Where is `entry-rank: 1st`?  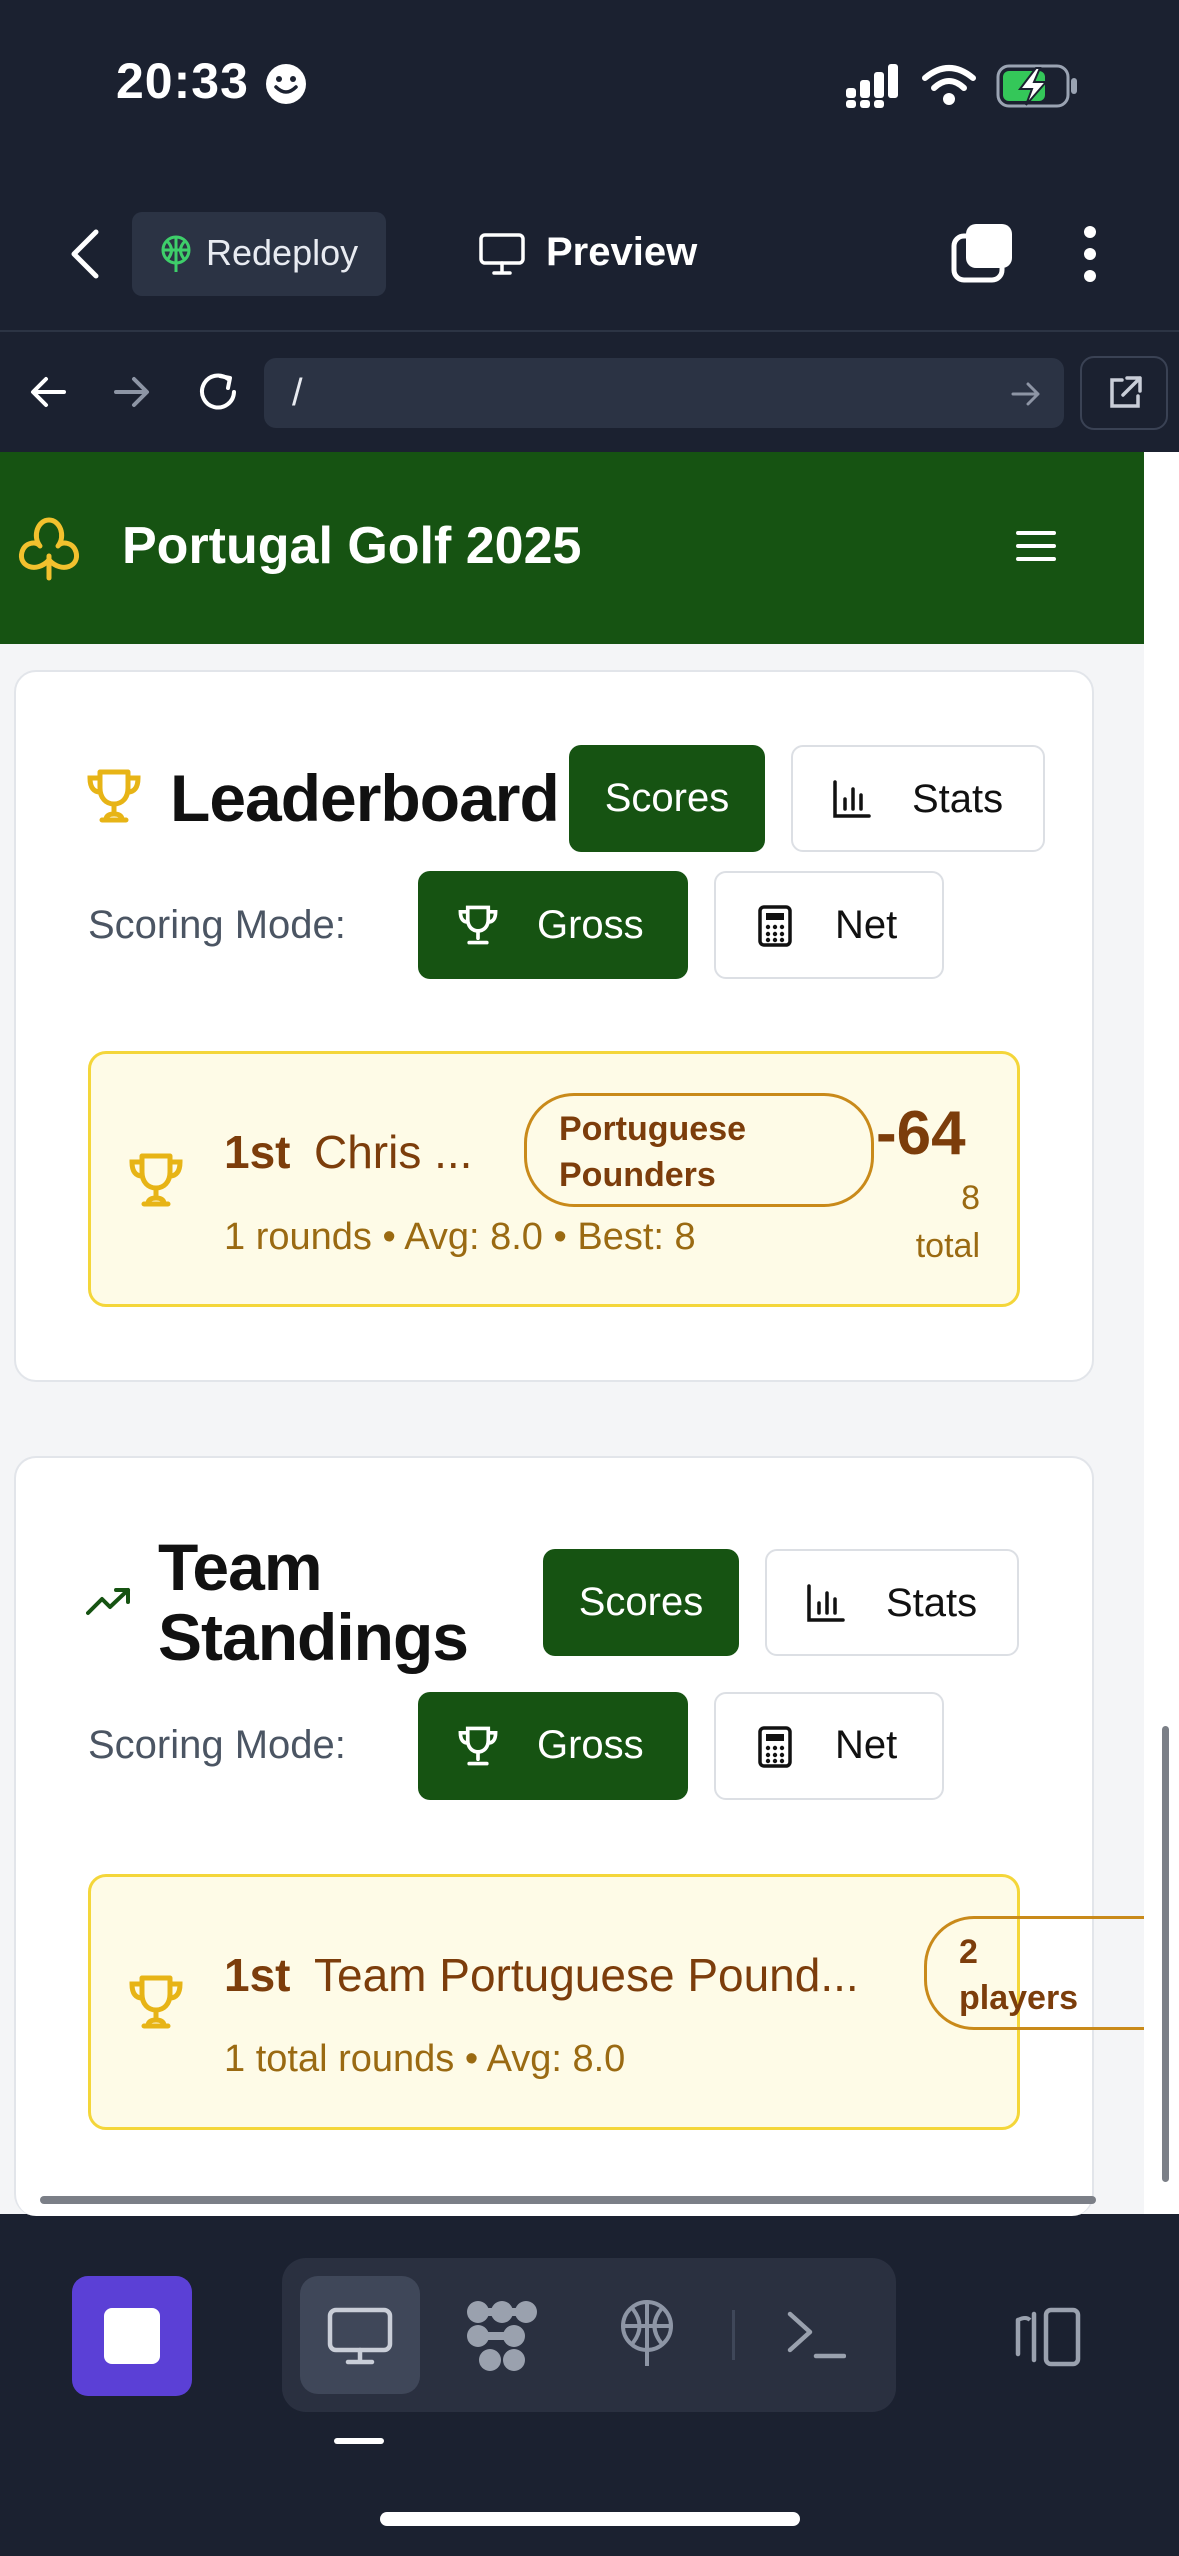 entry-rank: 1st is located at coordinates (257, 1152).